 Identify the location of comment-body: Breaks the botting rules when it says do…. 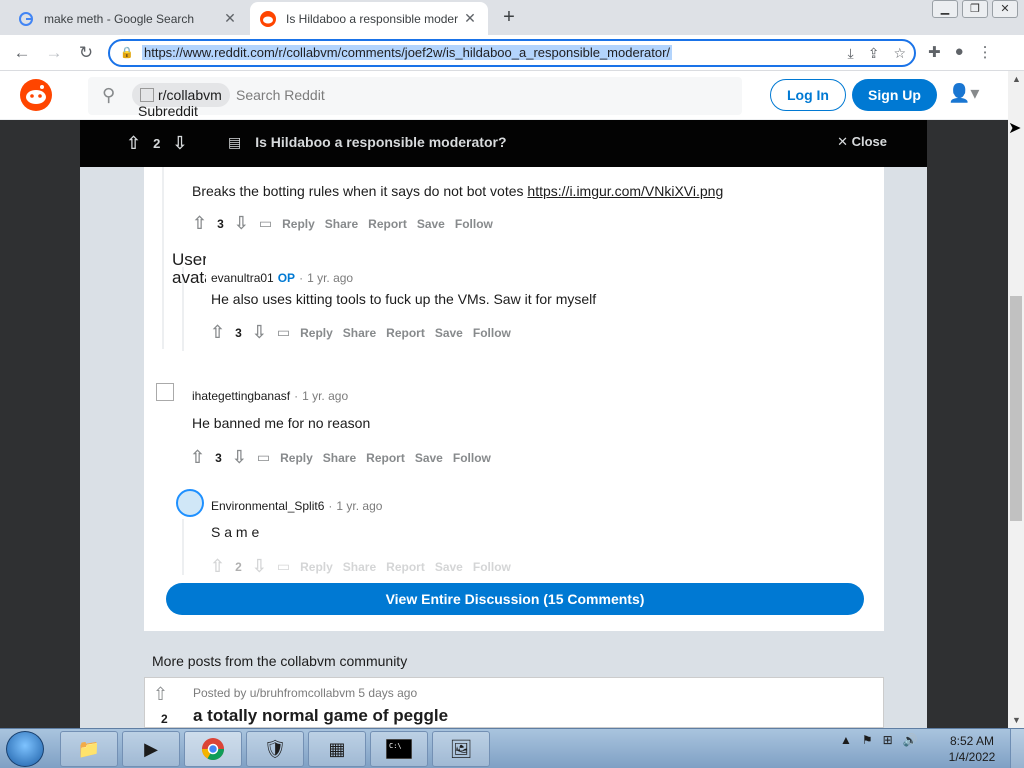
(457, 191).